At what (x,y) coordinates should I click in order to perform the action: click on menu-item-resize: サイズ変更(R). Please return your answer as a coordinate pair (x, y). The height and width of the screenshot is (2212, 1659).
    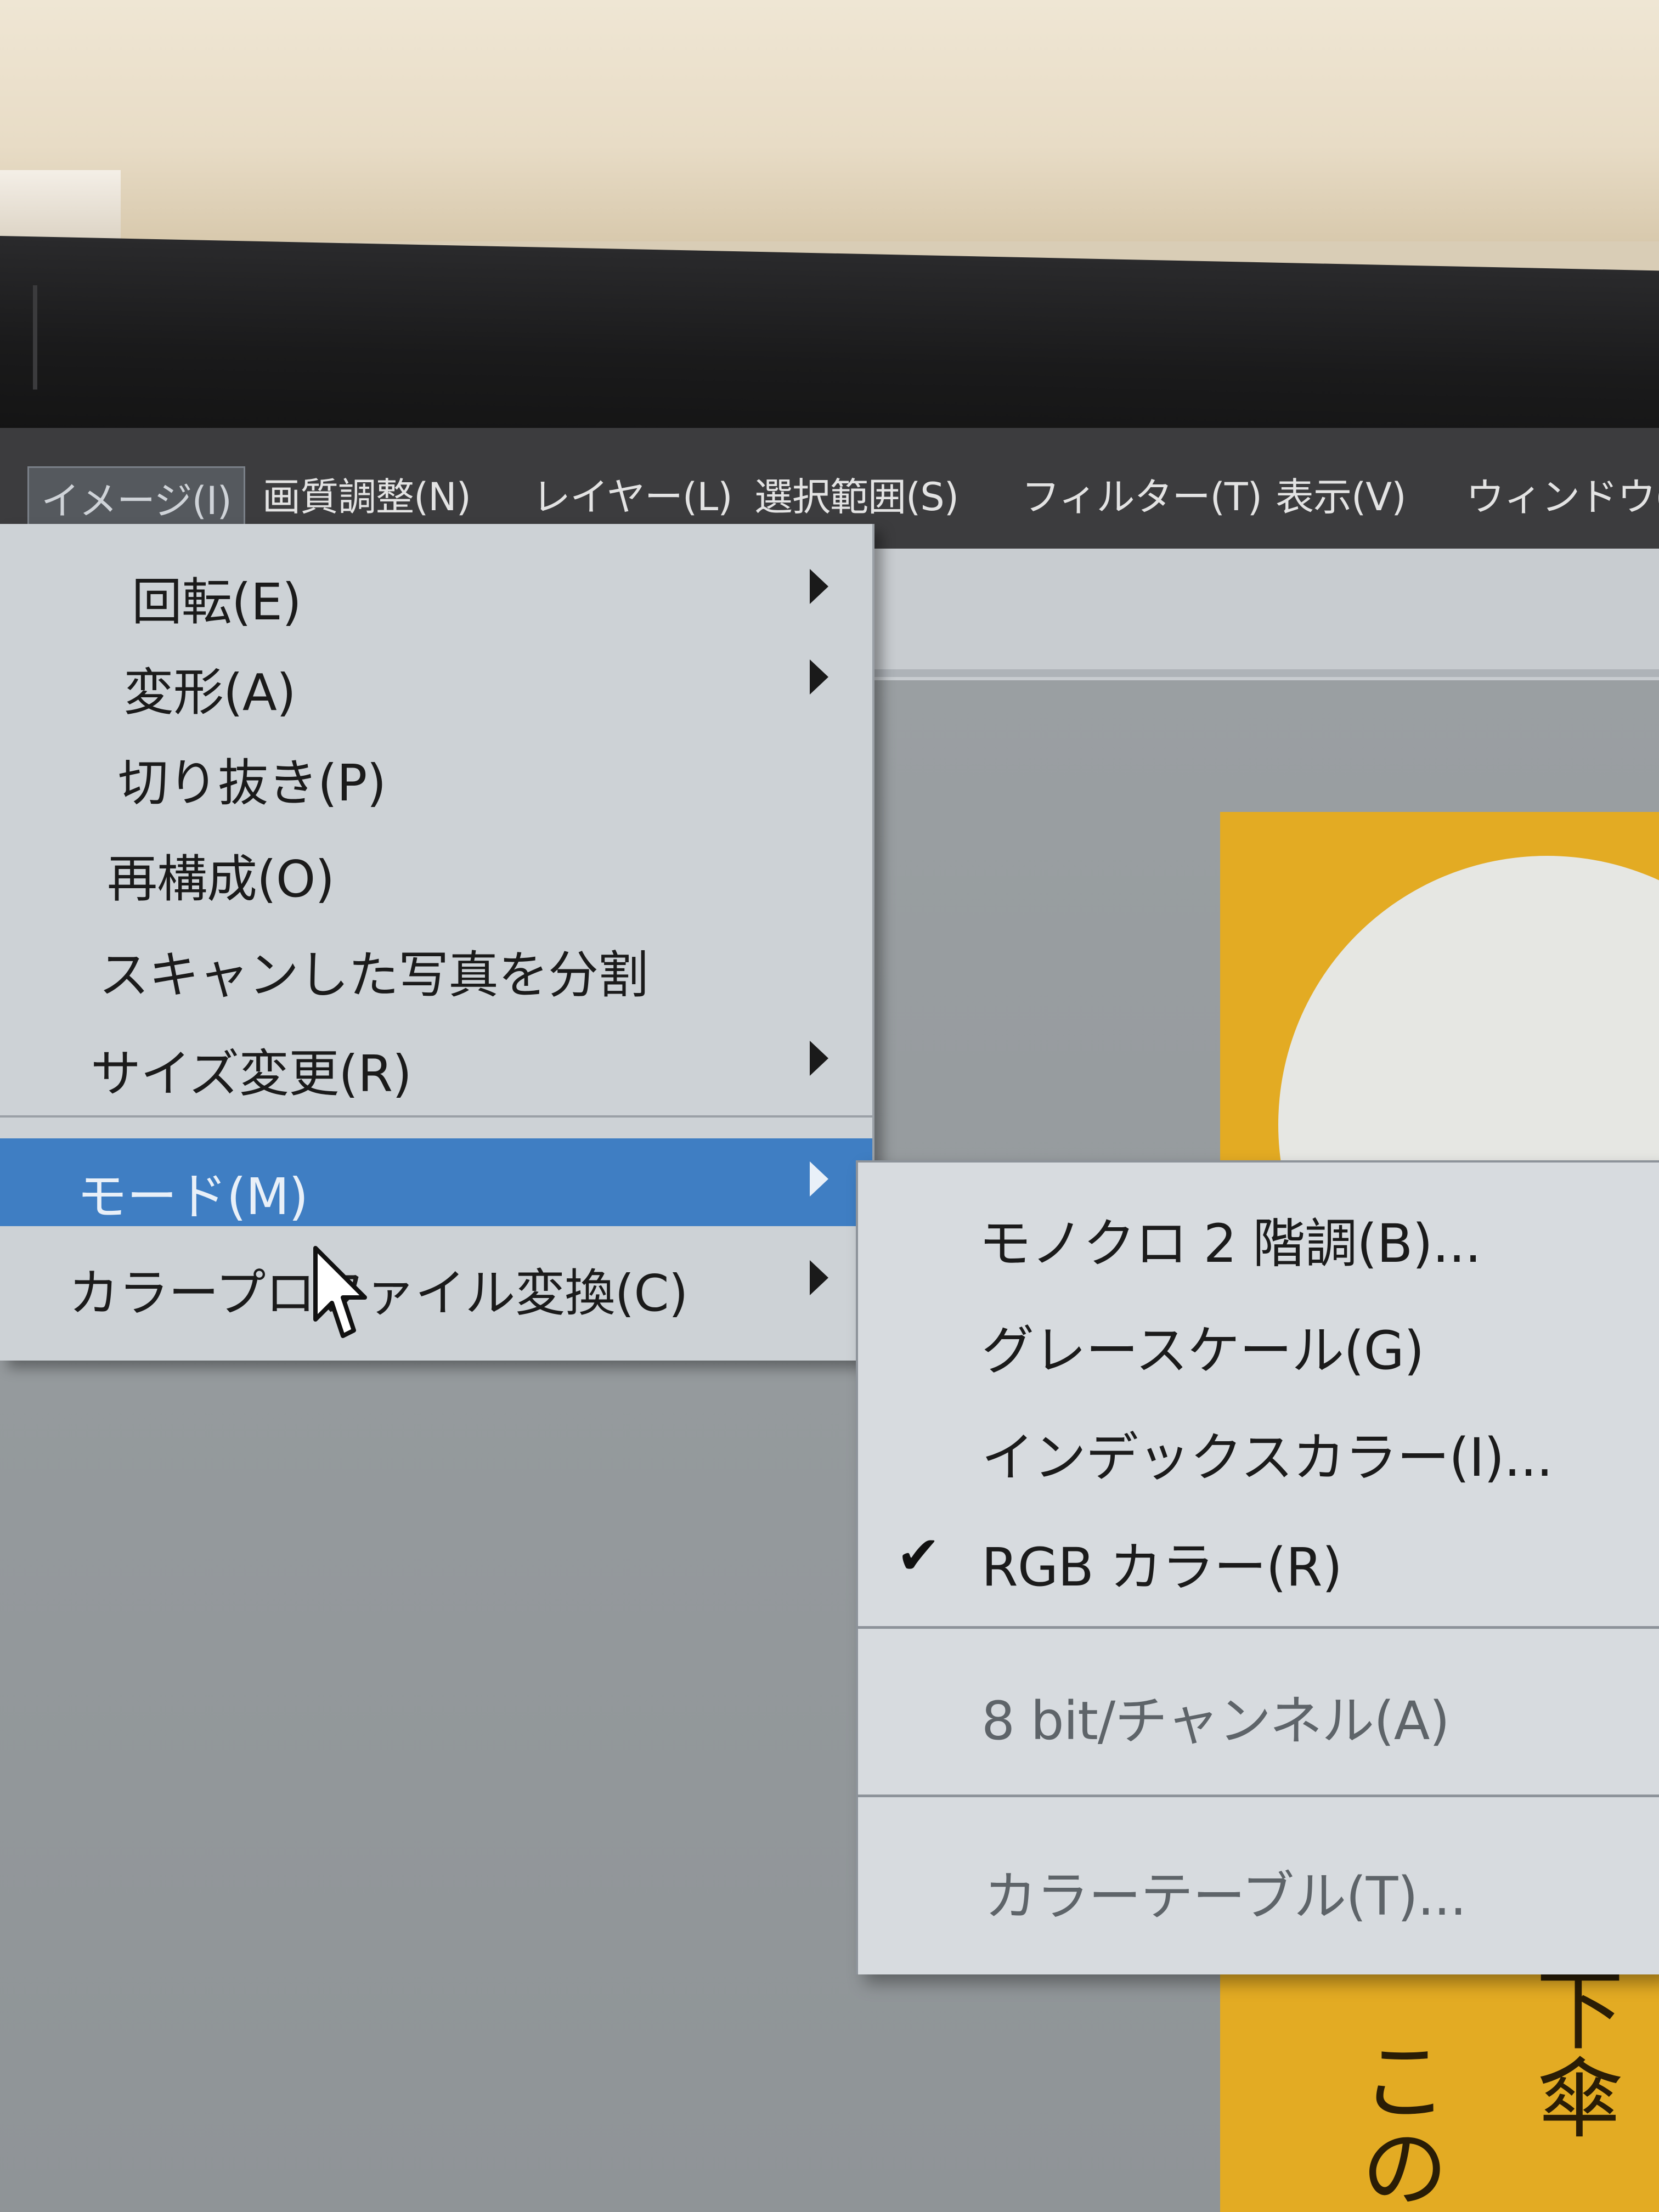
    Looking at the image, I should click on (436, 1060).